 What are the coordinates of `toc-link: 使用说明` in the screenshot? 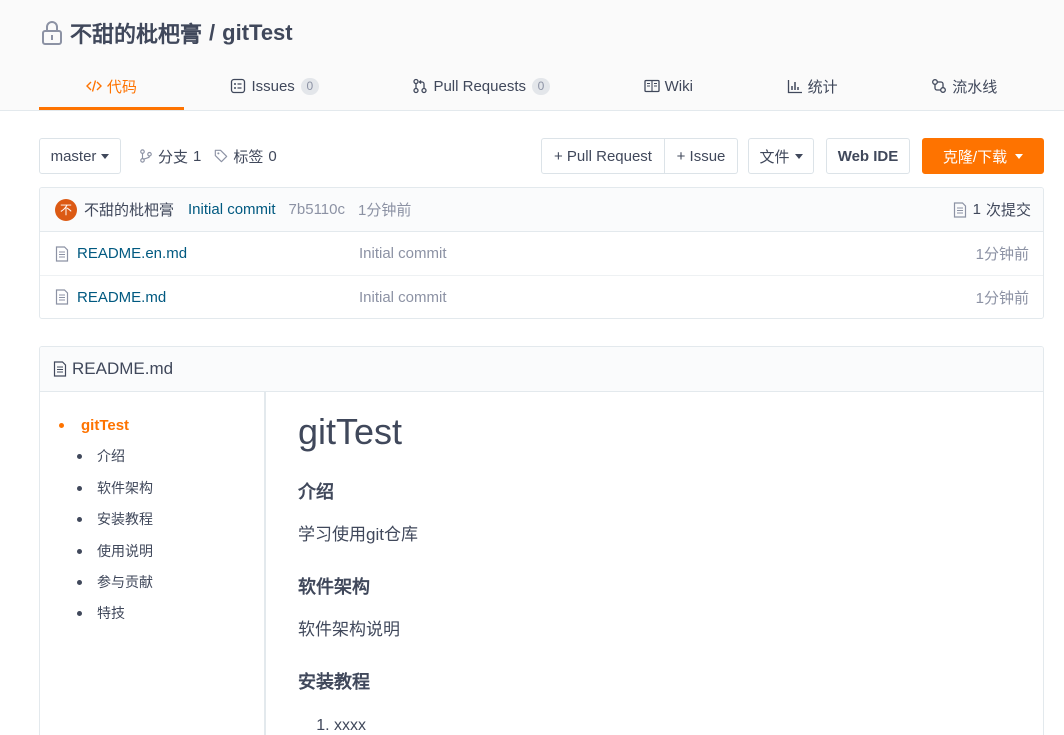 It's located at (125, 551).